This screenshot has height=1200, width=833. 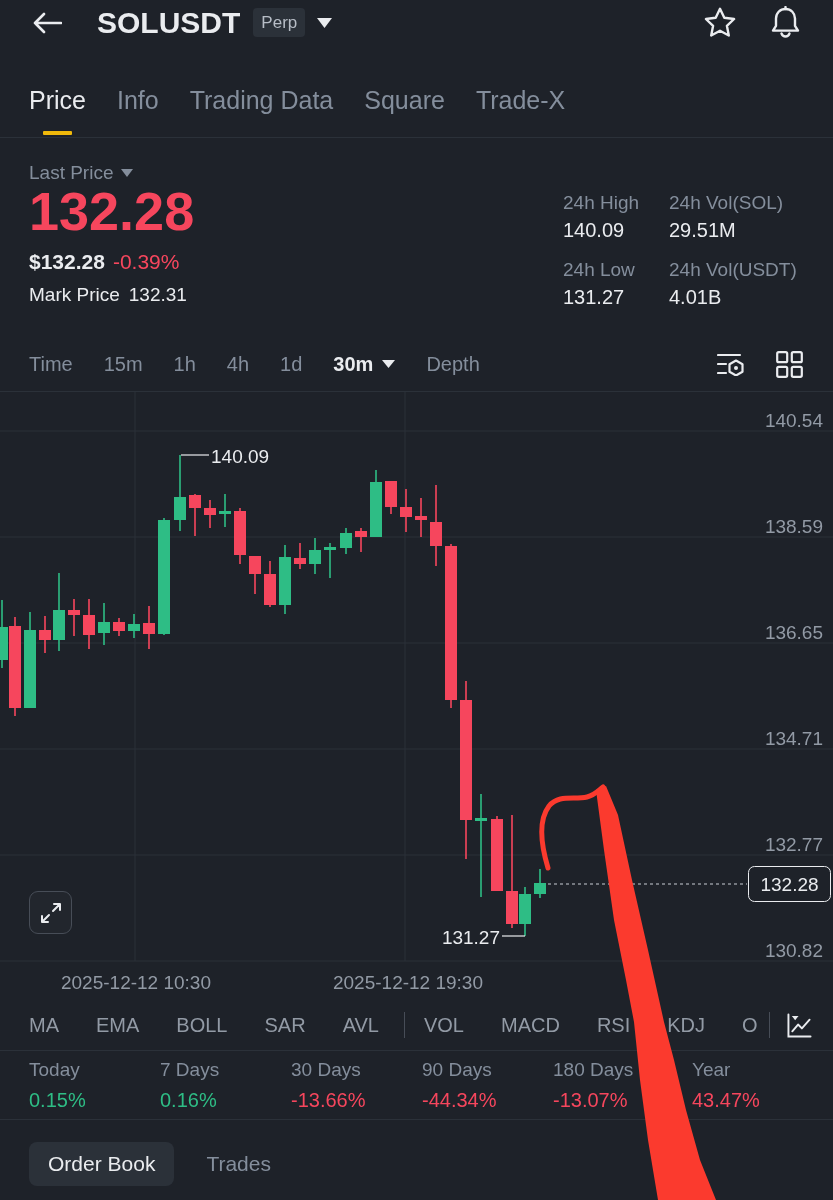 I want to click on stat-value: 131.27, so click(x=594, y=297).